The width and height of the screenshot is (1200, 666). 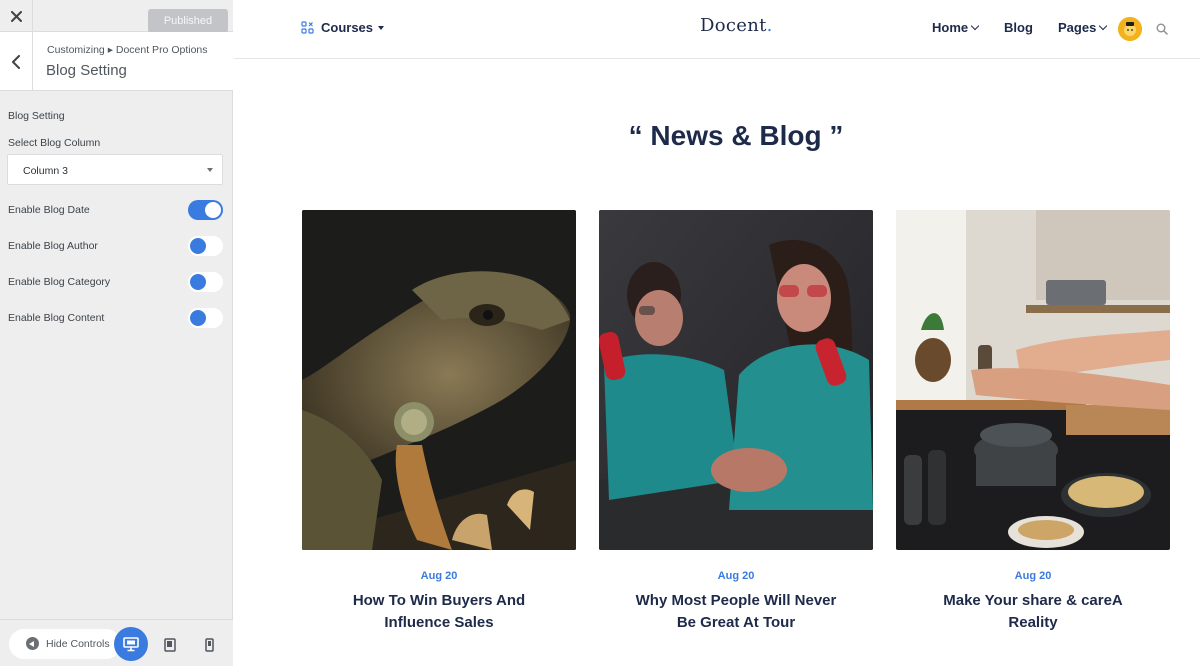 I want to click on nav-home: Home, so click(x=956, y=27).